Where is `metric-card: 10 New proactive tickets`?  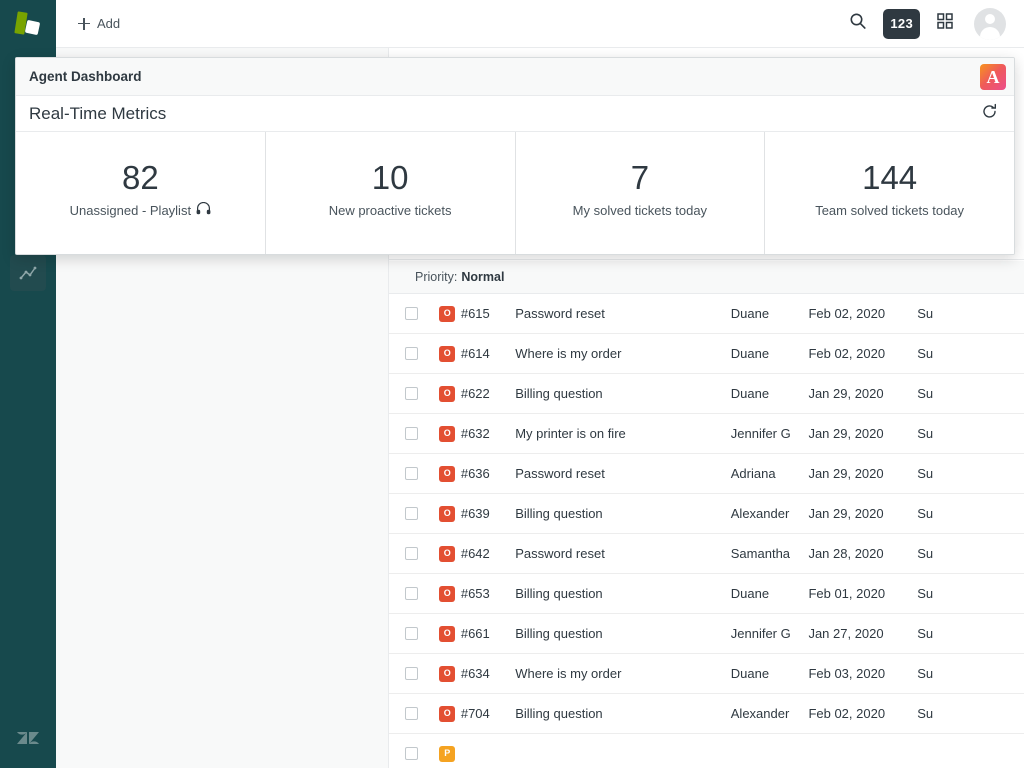 metric-card: 10 New proactive tickets is located at coordinates (390, 193).